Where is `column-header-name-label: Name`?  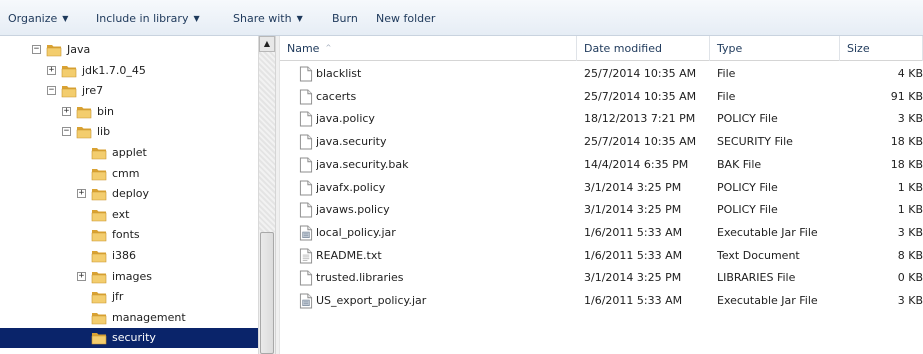 column-header-name-label: Name is located at coordinates (303, 48).